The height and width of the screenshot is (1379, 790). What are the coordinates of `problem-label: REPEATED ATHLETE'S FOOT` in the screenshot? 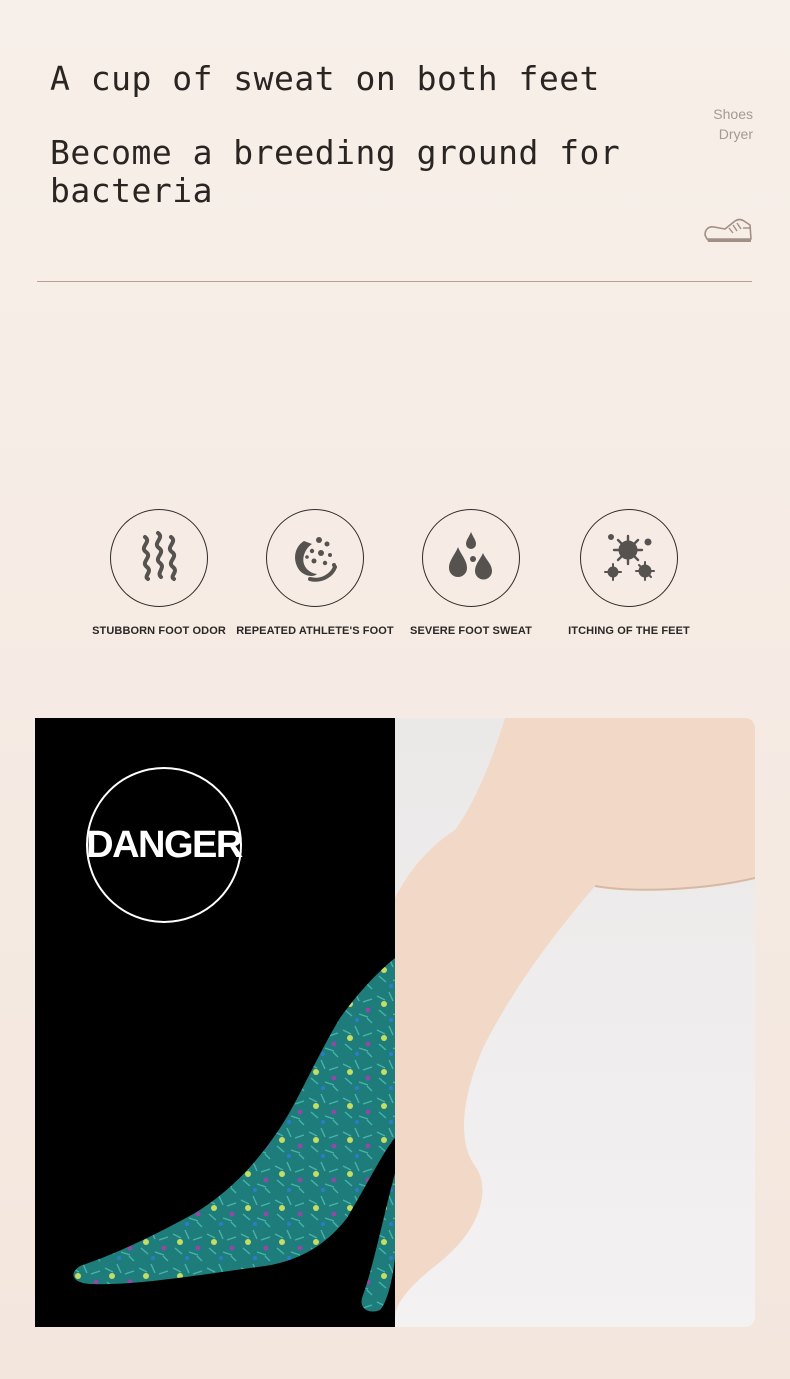 It's located at (315, 631).